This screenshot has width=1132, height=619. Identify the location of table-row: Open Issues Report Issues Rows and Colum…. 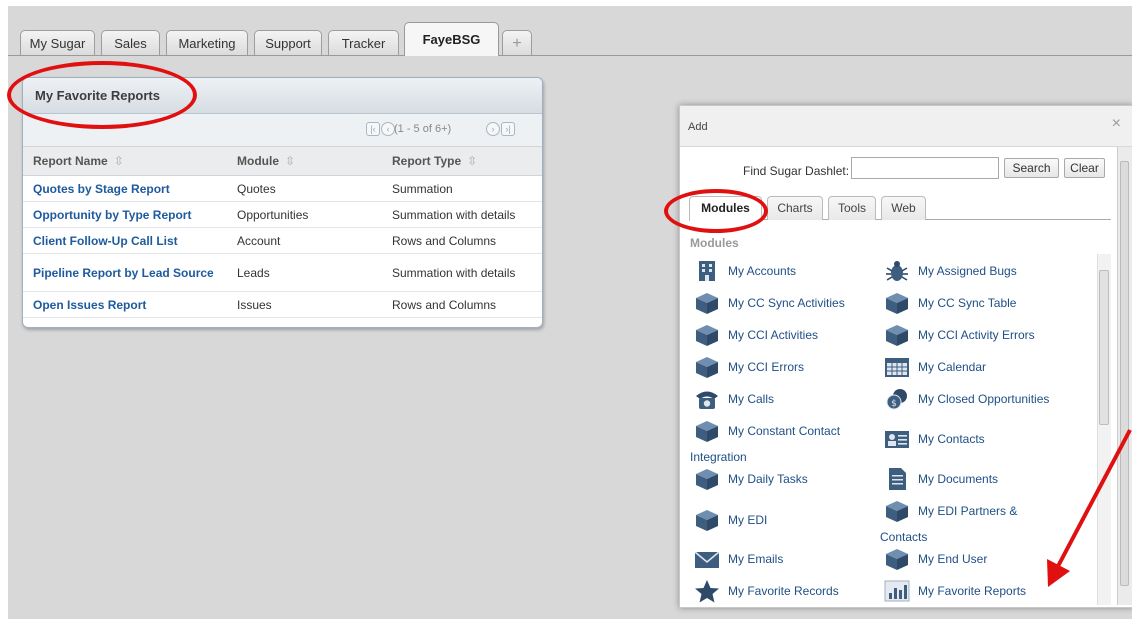
(282, 304).